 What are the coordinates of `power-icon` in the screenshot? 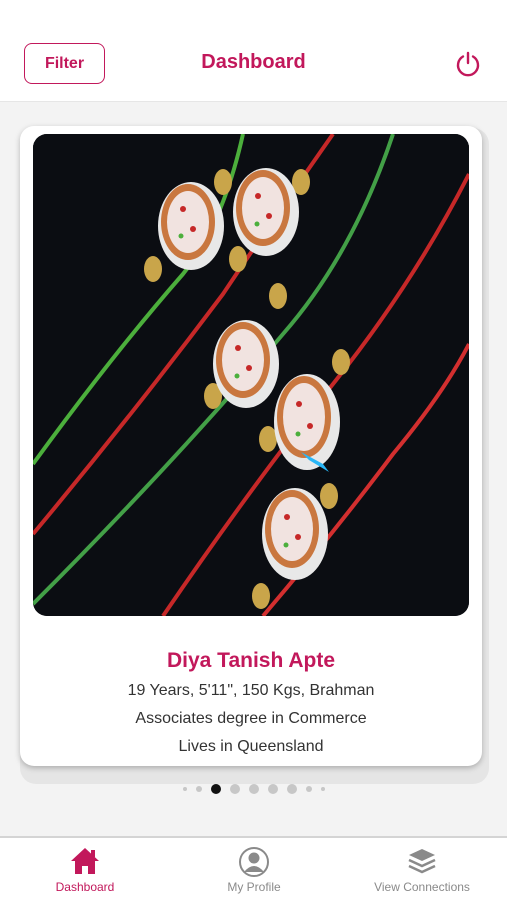 It's located at (468, 64).